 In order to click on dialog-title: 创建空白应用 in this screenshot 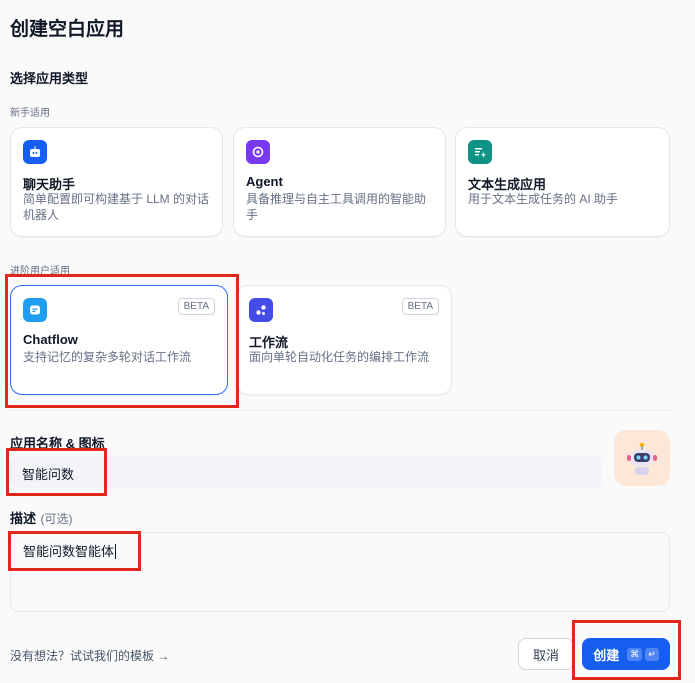, I will do `click(67, 29)`.